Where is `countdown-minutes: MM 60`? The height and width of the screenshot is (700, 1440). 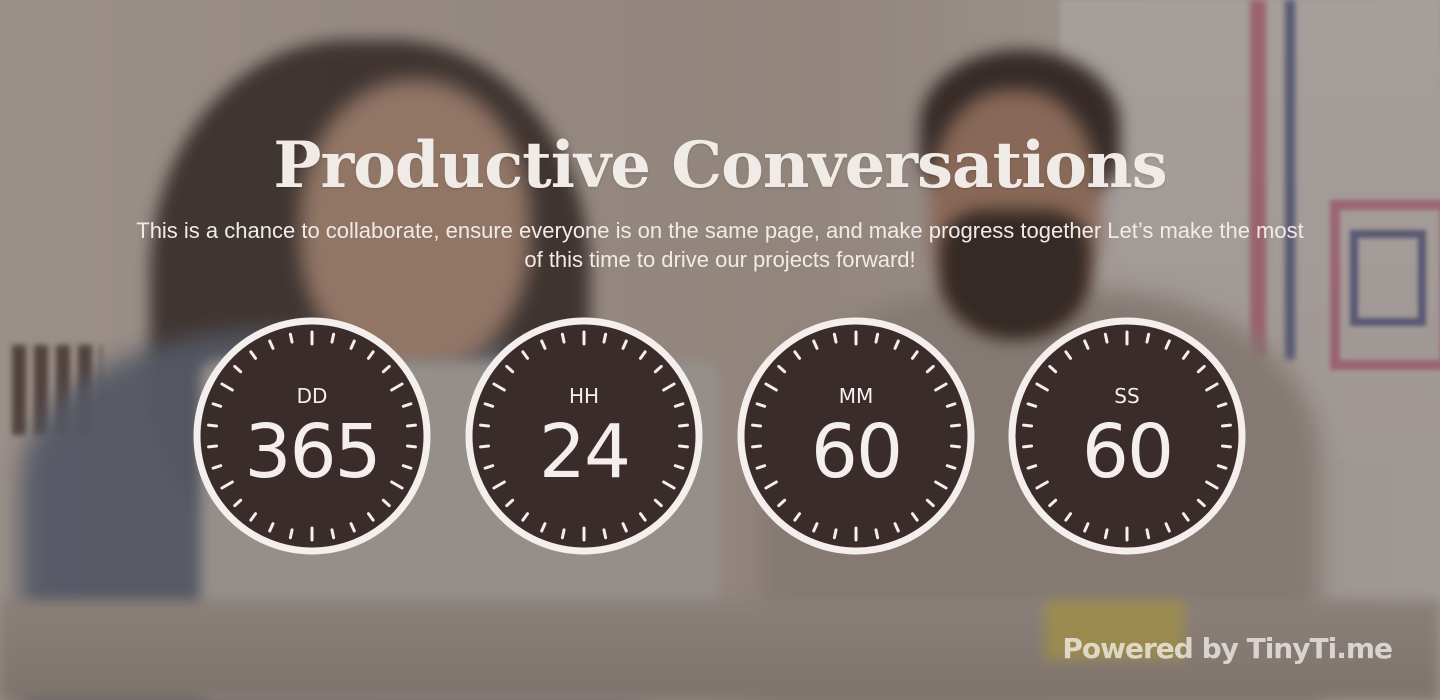
countdown-minutes: MM 60 is located at coordinates (856, 436).